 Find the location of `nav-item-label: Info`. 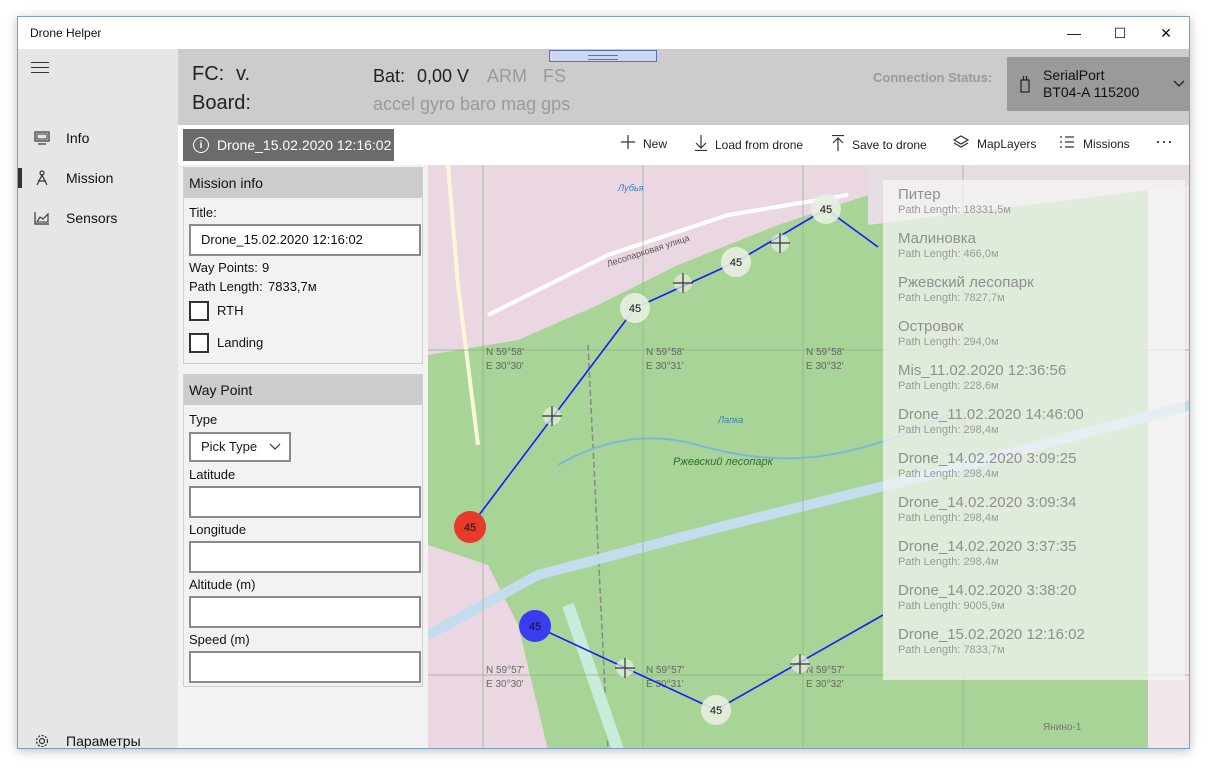

nav-item-label: Info is located at coordinates (78, 138).